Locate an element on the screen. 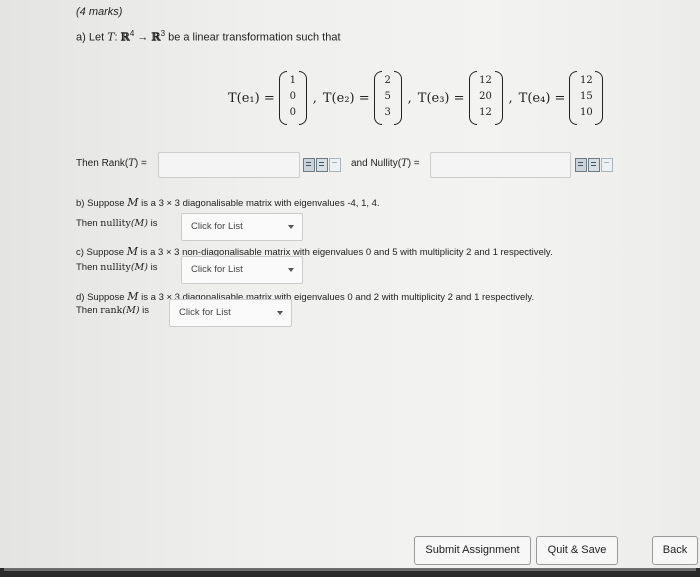  vector-label-1: T(e₁) = is located at coordinates (251, 98).